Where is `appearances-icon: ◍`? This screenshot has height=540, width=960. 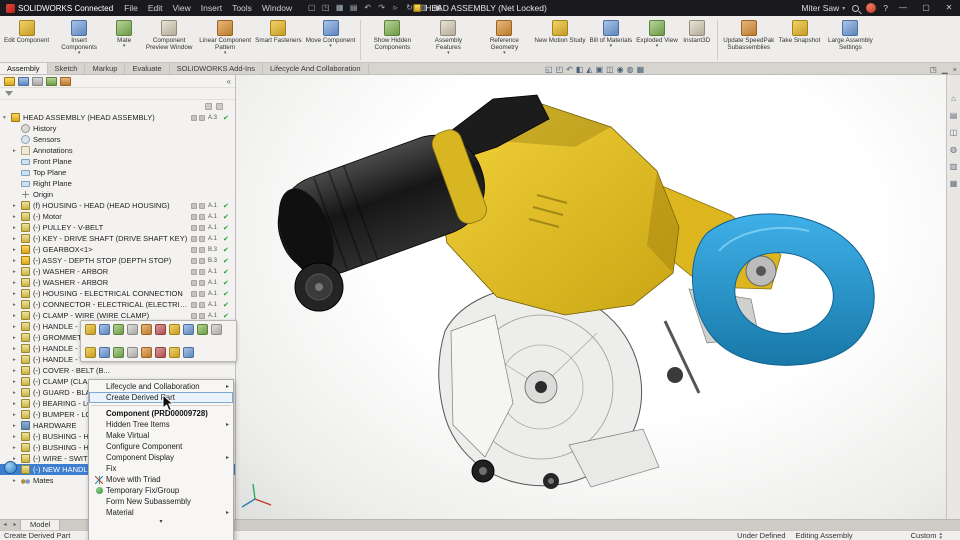
appearances-icon: ◍ is located at coordinates (953, 150).